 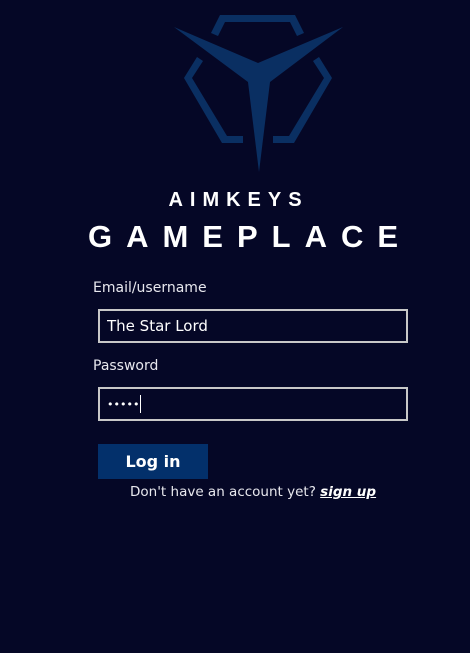 What do you see at coordinates (223, 492) in the screenshot?
I see `signup-prompt: Don't have an account yet?` at bounding box center [223, 492].